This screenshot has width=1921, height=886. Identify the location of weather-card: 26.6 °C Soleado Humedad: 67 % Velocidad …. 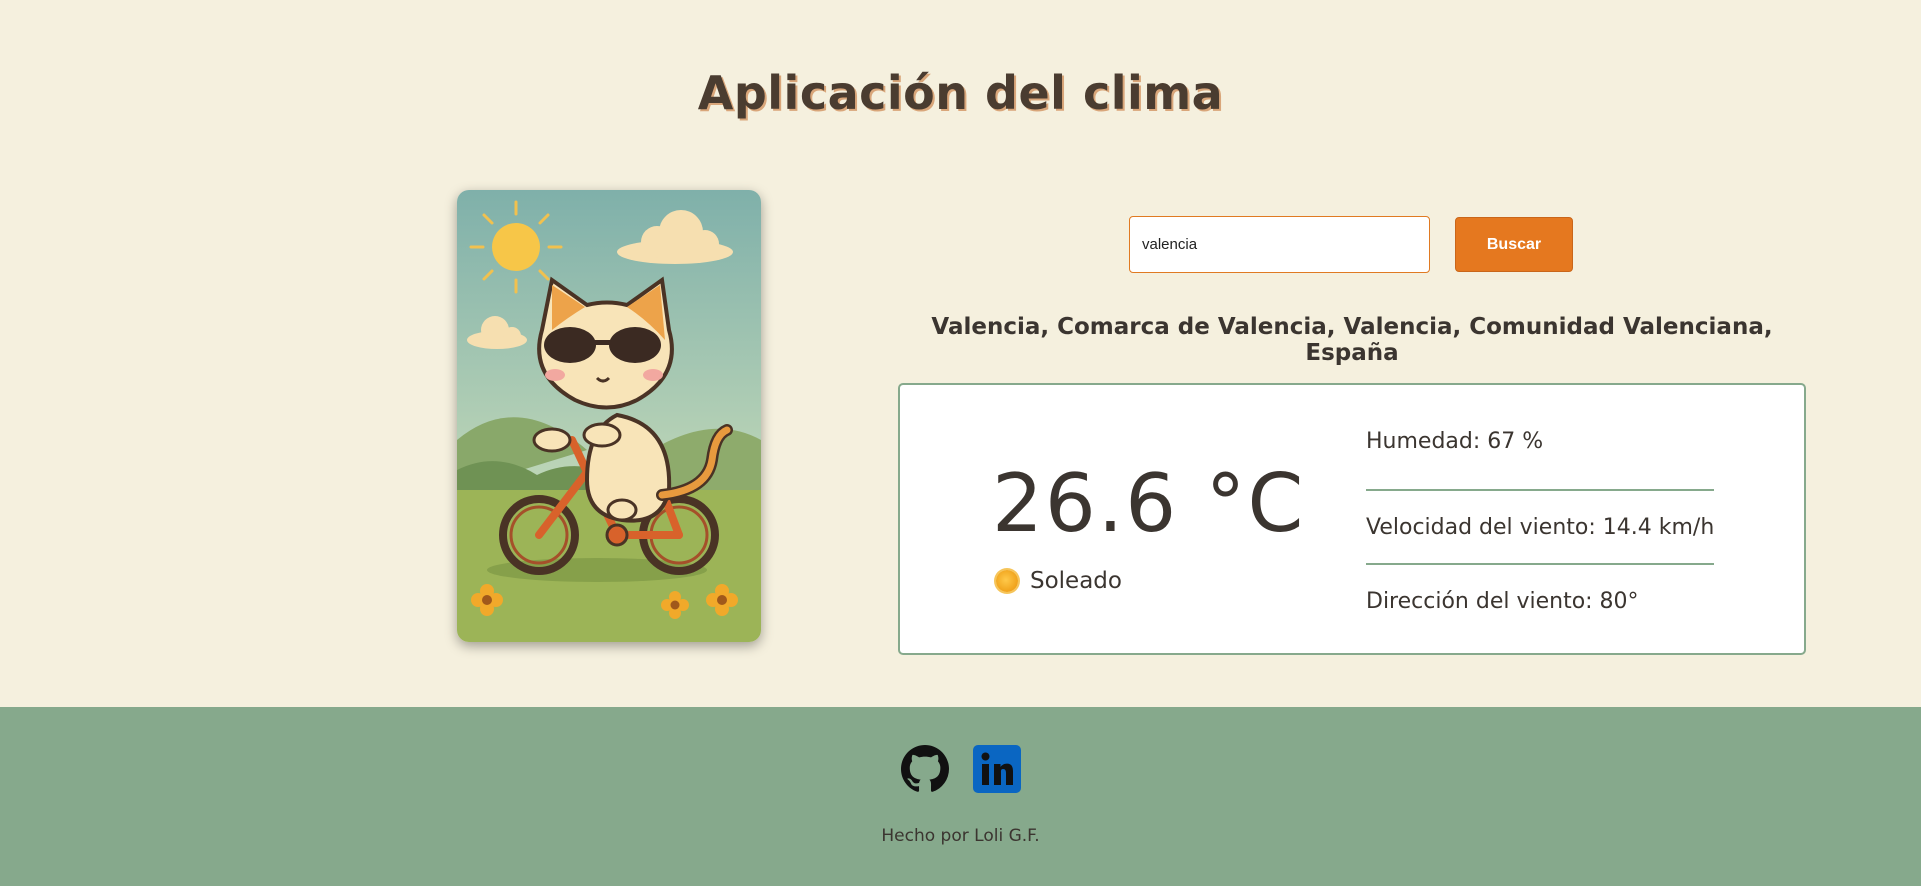
(1352, 519).